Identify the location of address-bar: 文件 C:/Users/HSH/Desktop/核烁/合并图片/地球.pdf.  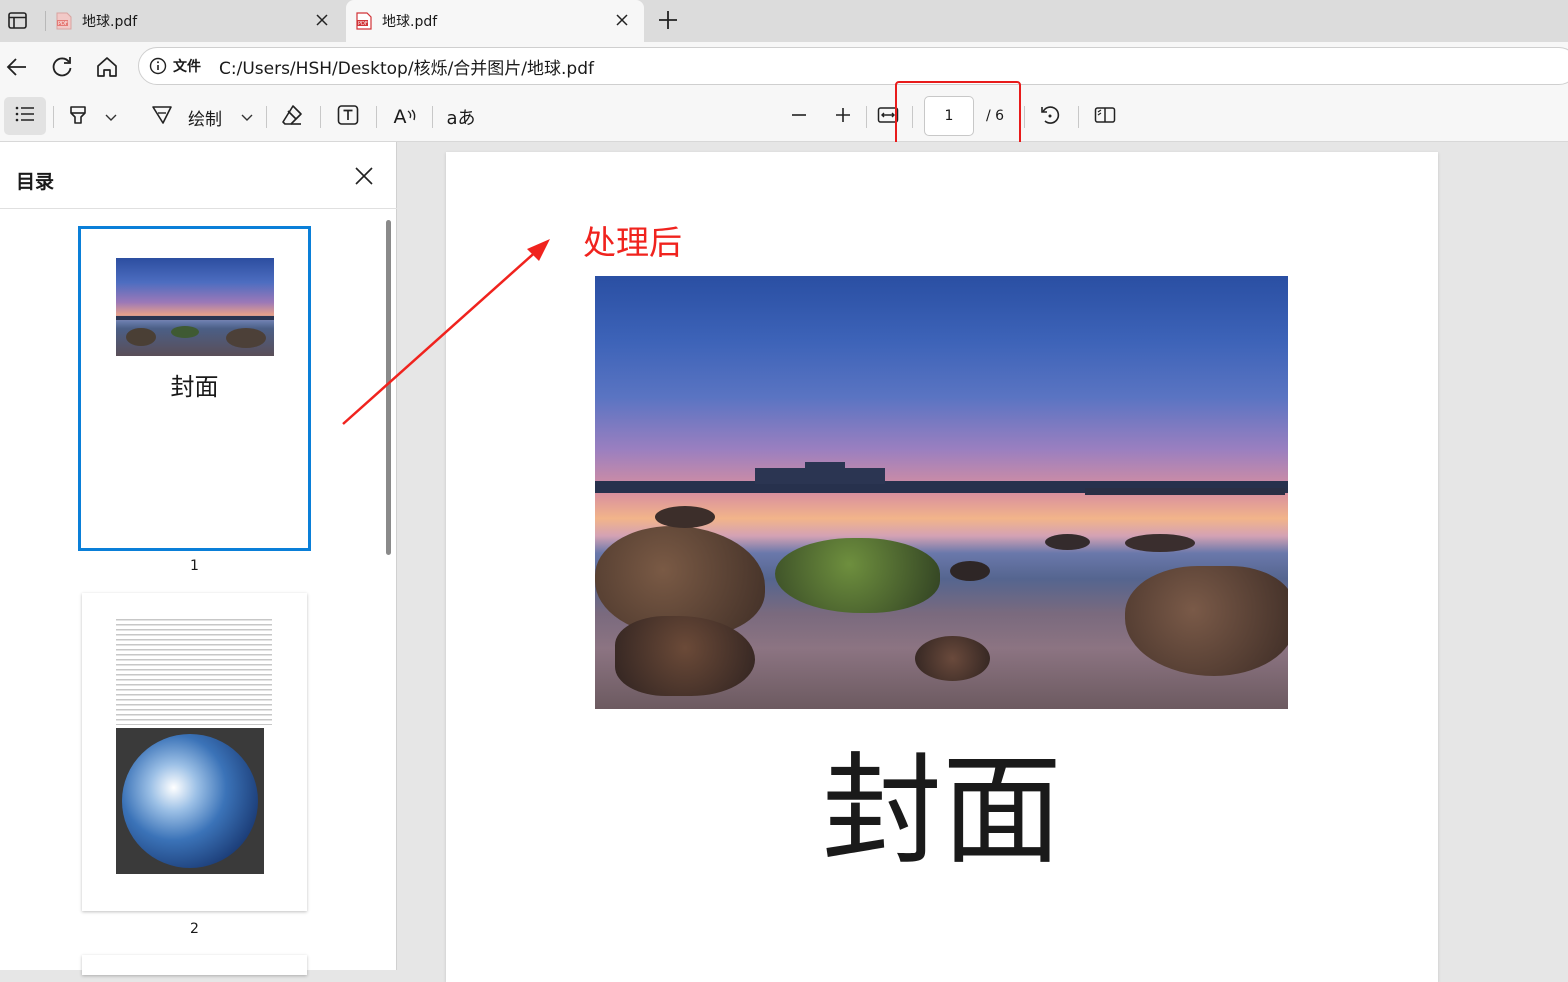
(853, 66).